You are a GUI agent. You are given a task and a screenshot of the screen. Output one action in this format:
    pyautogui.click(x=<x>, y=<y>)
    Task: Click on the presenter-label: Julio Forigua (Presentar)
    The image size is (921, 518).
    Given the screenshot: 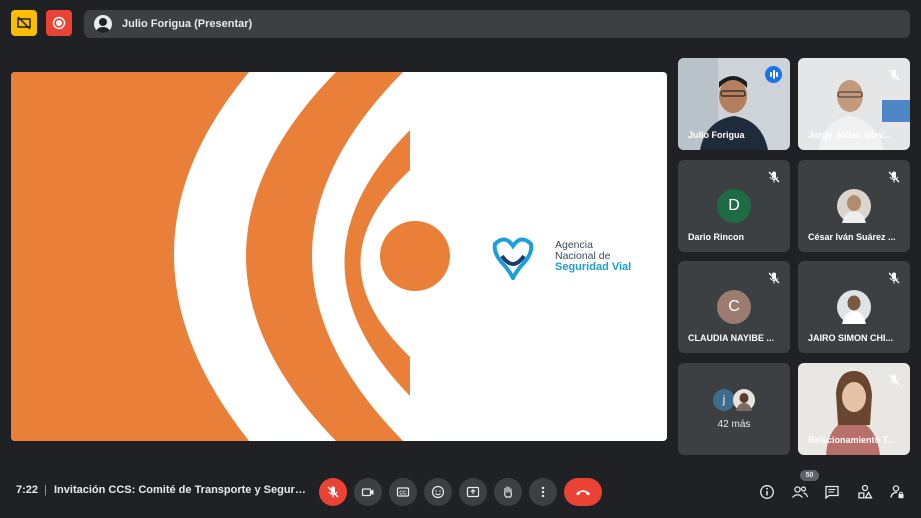 What is the action you would take?
    pyautogui.click(x=187, y=24)
    